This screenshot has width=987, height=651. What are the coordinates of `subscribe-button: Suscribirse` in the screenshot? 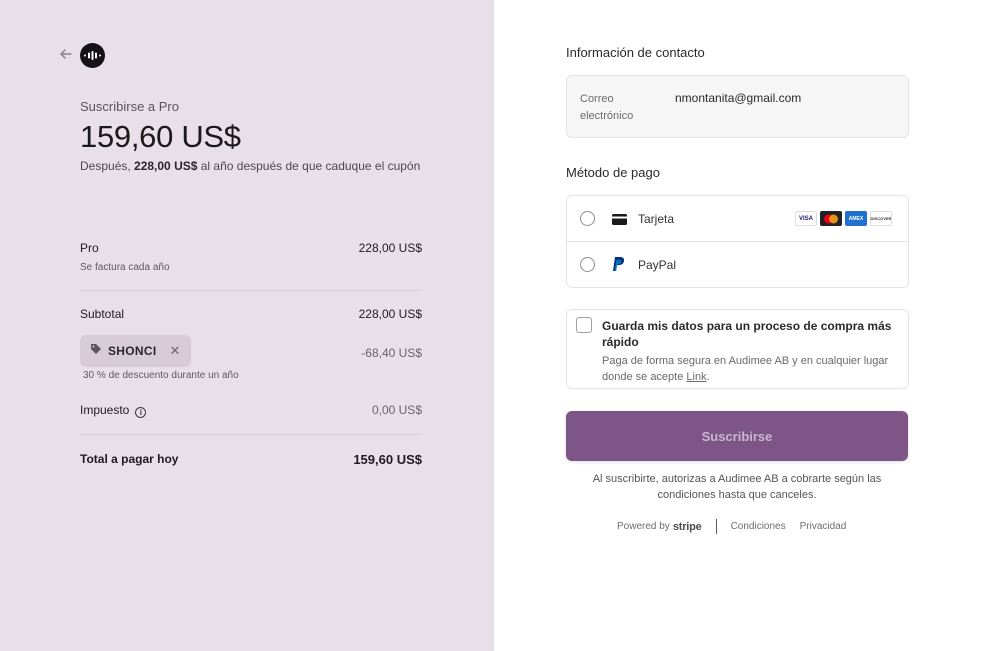 It's located at (737, 436).